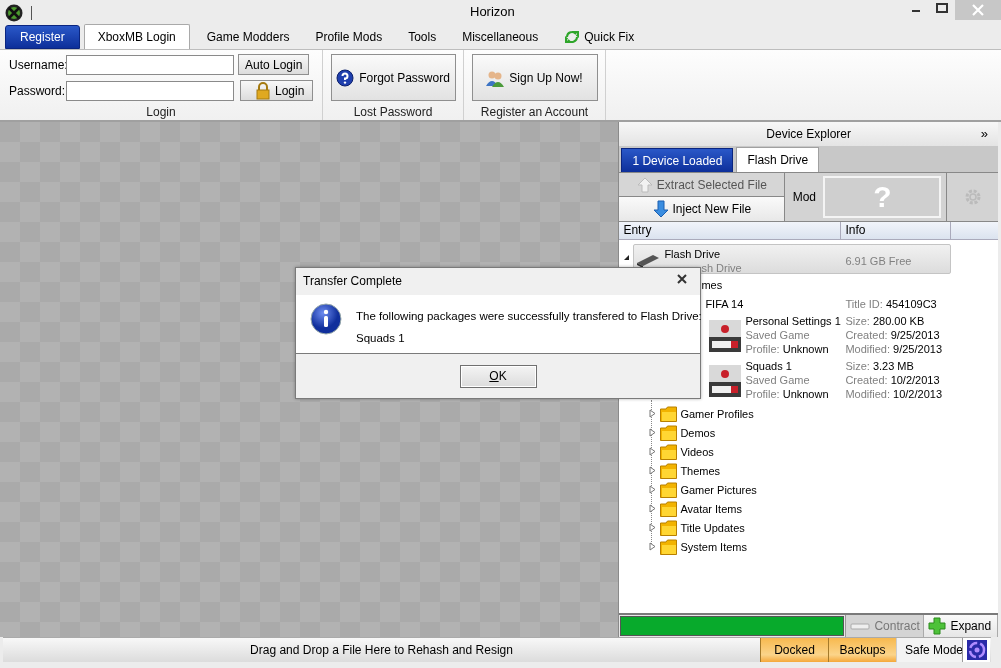 This screenshot has width=1001, height=668. Describe the element at coordinates (891, 304) in the screenshot. I see `title-id: Title ID: 454109C3` at that location.